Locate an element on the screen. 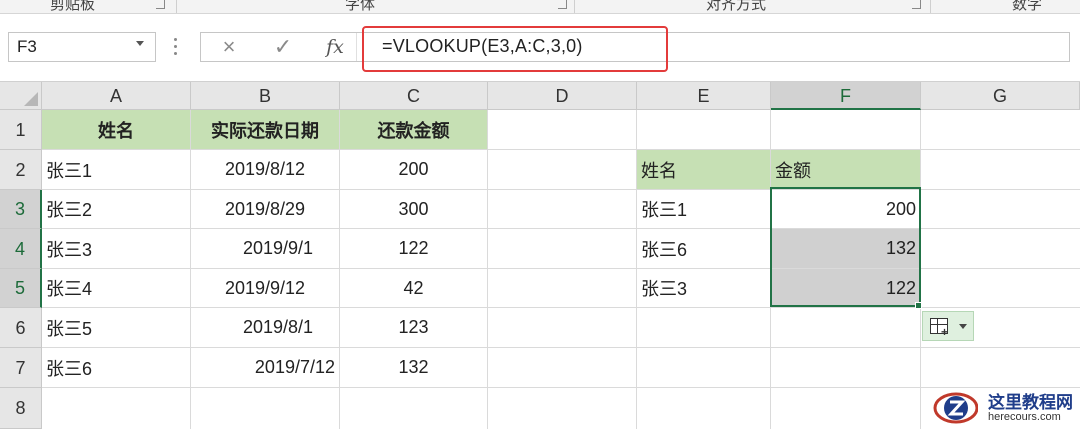 The width and height of the screenshot is (1080, 429). cell-c4: 122 is located at coordinates (413, 248).